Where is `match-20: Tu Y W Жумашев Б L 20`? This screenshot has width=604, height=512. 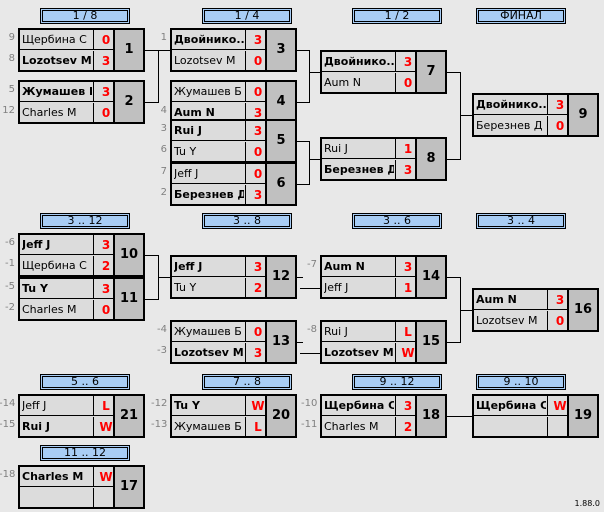
match-20: Tu Y W Жумашев Б L 20 is located at coordinates (233, 416).